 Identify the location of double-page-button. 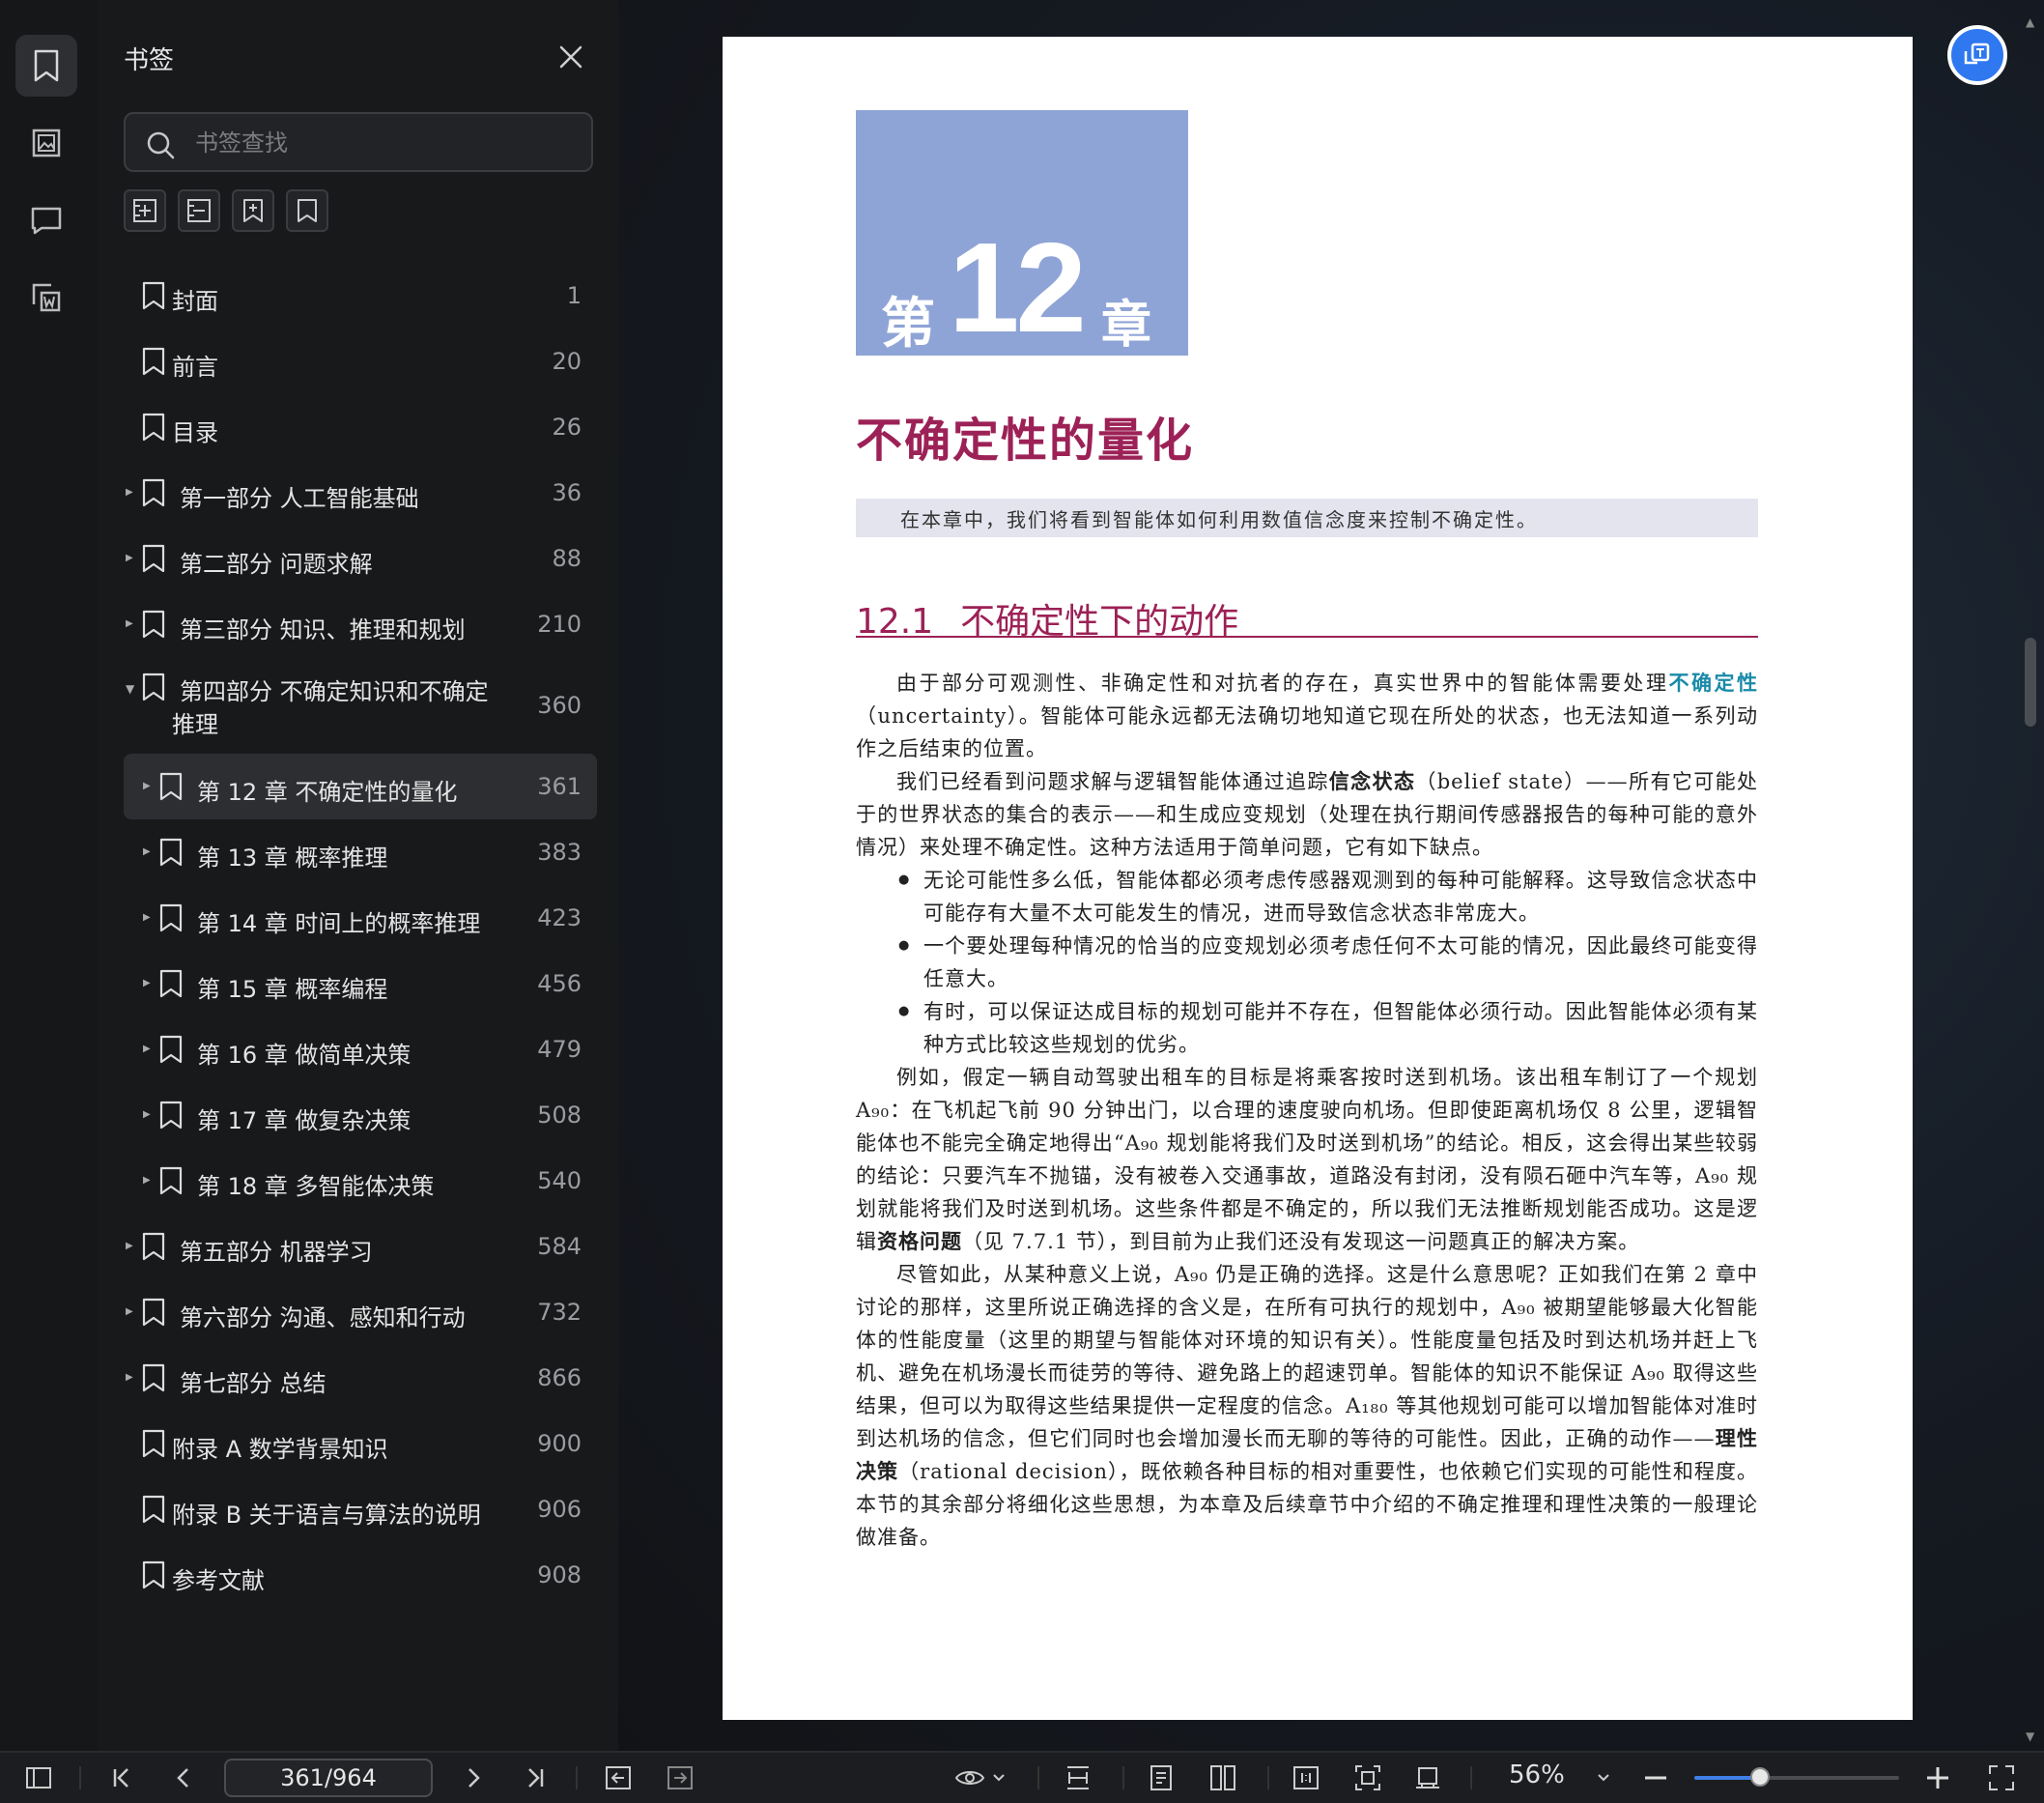
(1223, 1777).